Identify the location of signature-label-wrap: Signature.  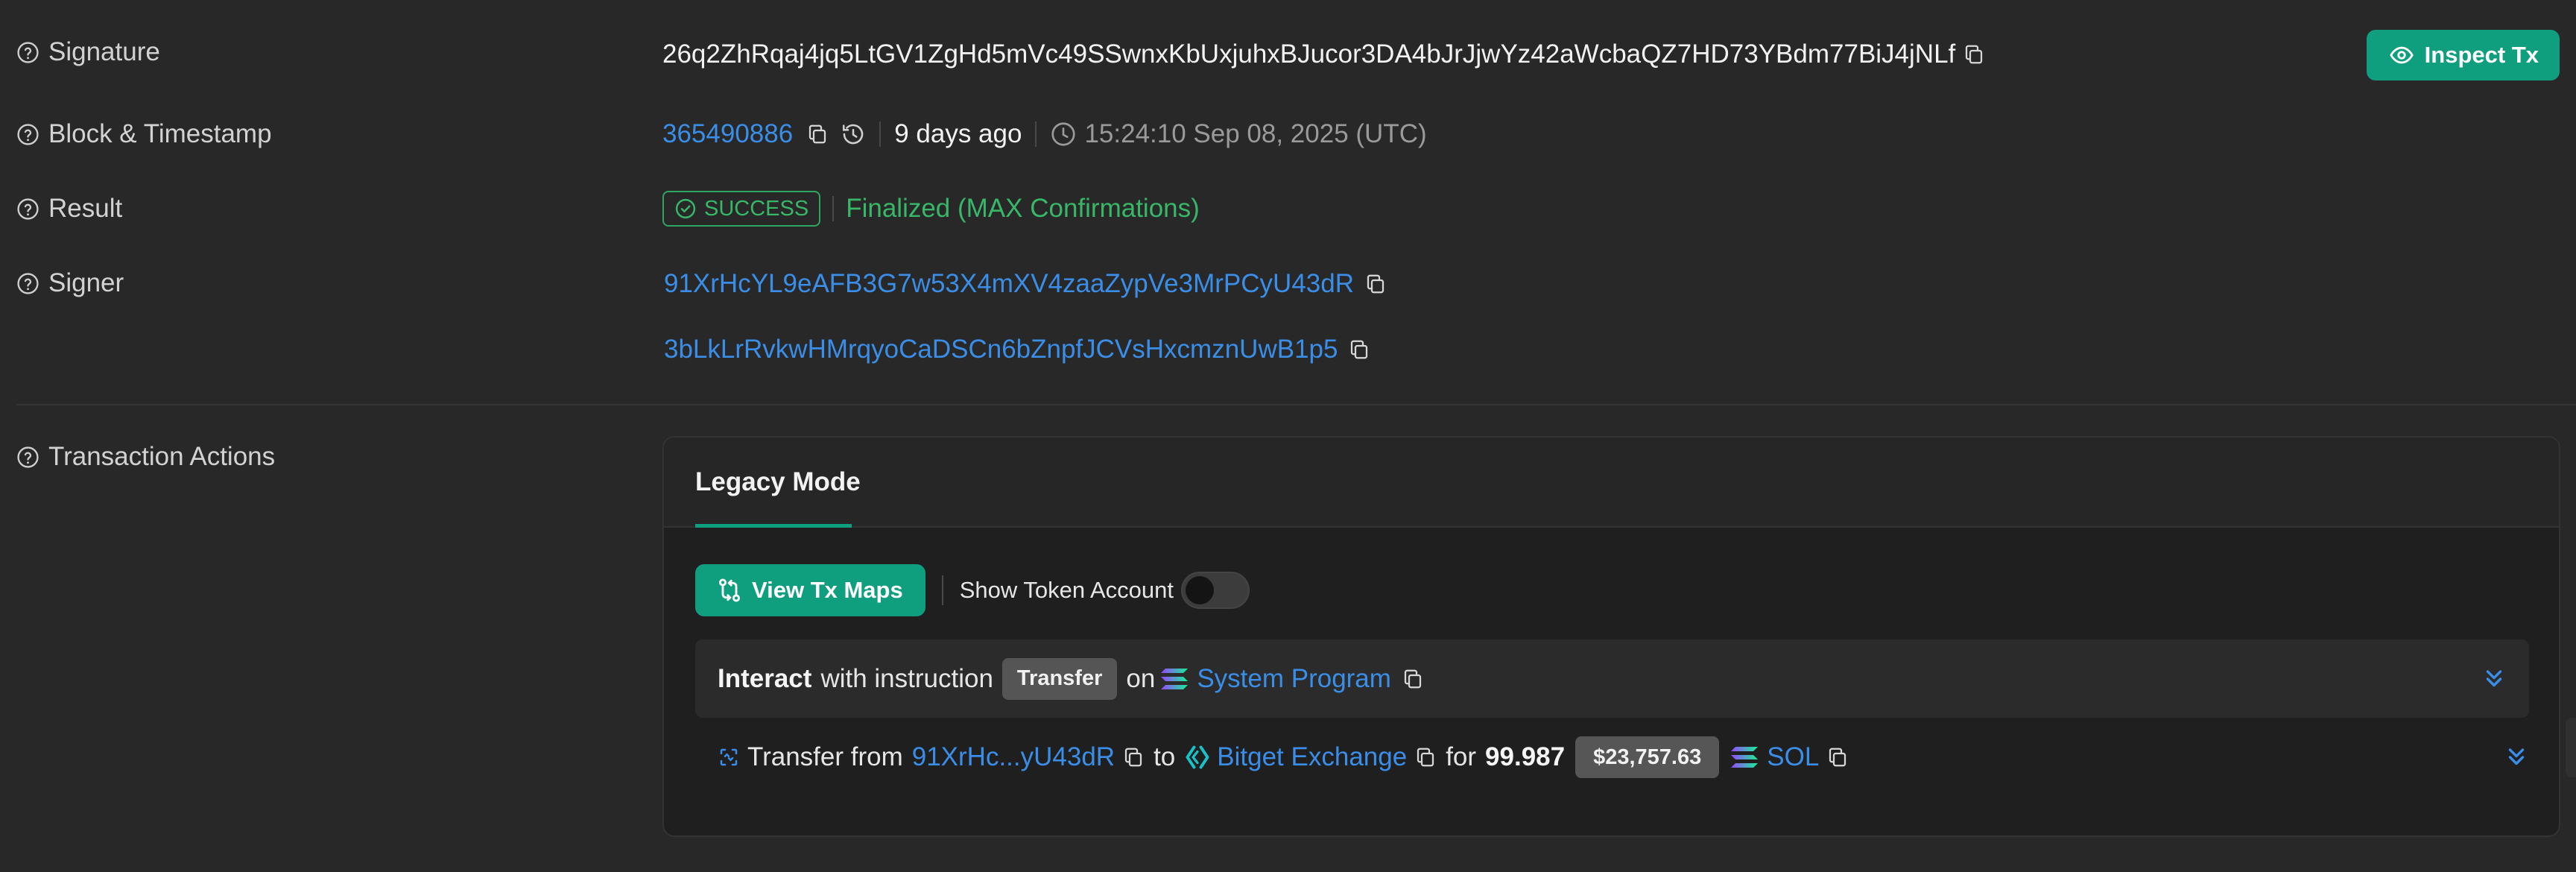
(88, 52).